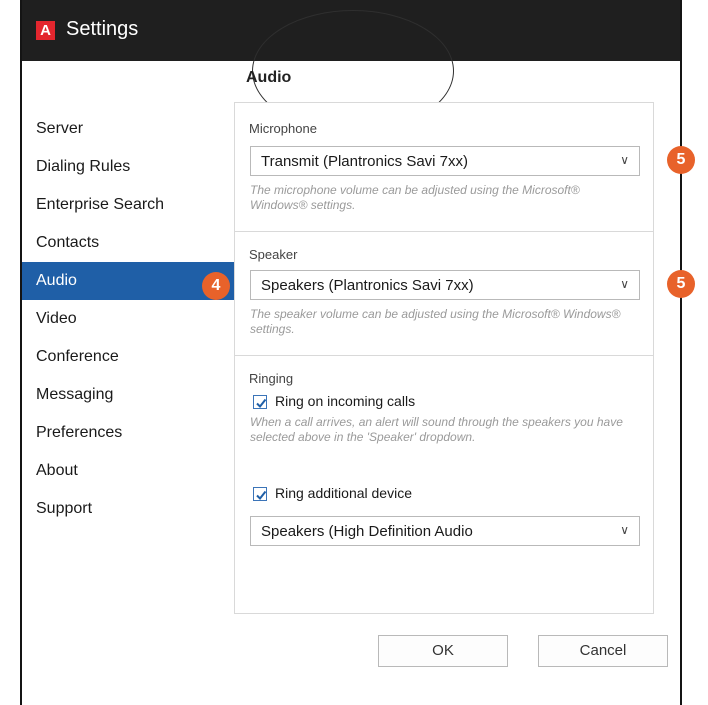 The width and height of the screenshot is (708, 705). Describe the element at coordinates (128, 129) in the screenshot. I see `sidebar-item-server: Server` at that location.